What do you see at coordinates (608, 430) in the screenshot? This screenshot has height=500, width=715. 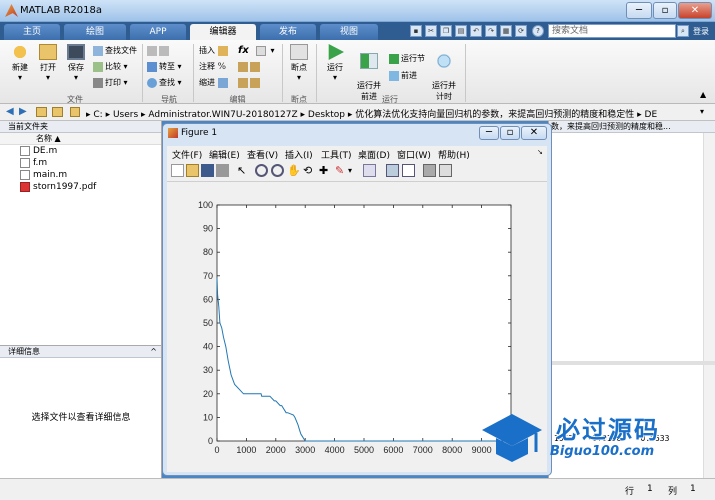 I see `watermark-main-text: 必过源码` at bounding box center [608, 430].